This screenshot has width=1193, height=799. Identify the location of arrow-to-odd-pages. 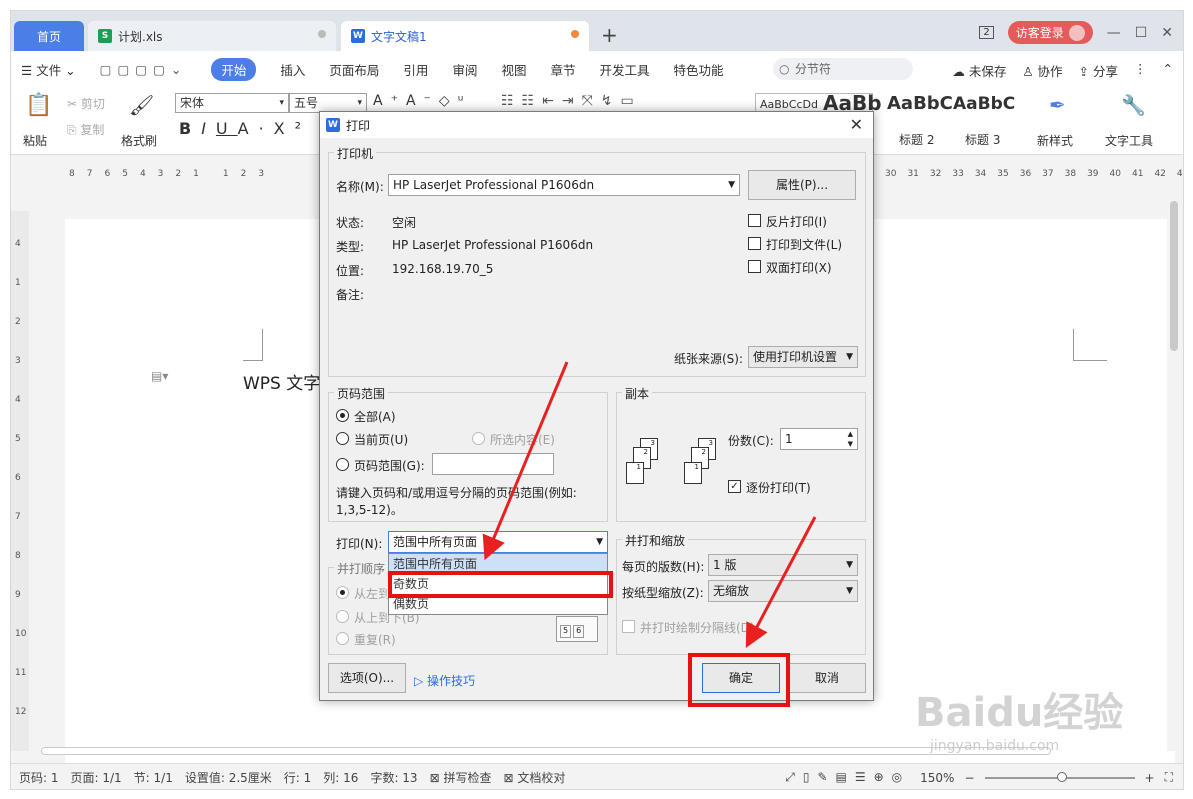
(525, 461).